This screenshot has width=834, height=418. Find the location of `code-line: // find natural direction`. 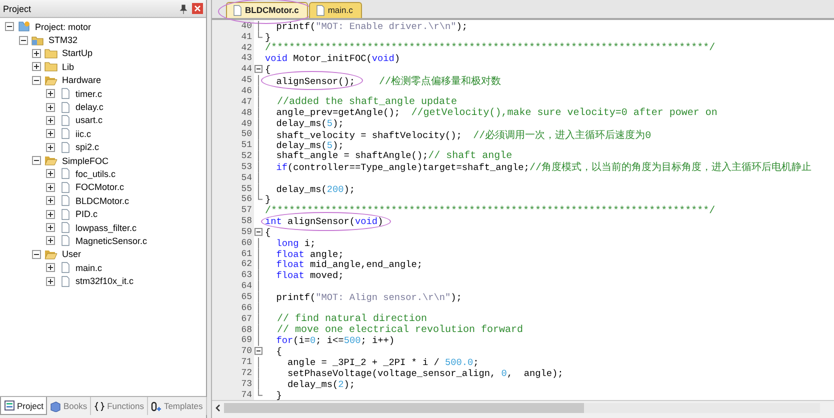

code-line: // find natural direction is located at coordinates (352, 319).